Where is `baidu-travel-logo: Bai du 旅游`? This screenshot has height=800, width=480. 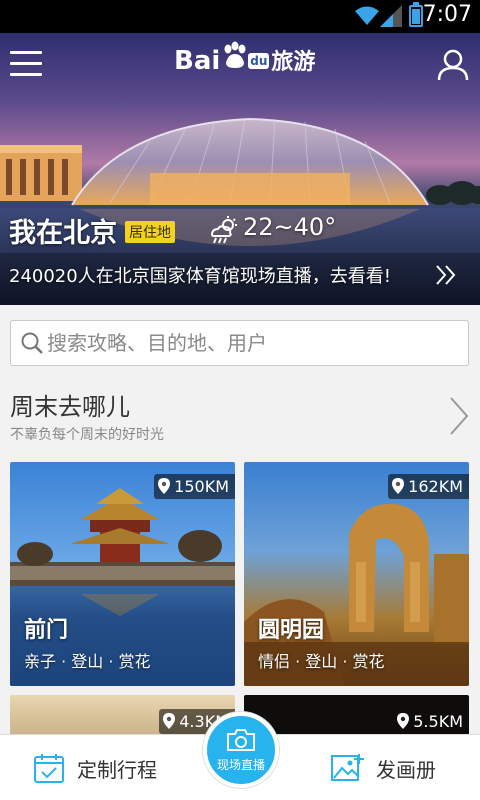
baidu-travel-logo: Bai du 旅游 is located at coordinates (244, 58).